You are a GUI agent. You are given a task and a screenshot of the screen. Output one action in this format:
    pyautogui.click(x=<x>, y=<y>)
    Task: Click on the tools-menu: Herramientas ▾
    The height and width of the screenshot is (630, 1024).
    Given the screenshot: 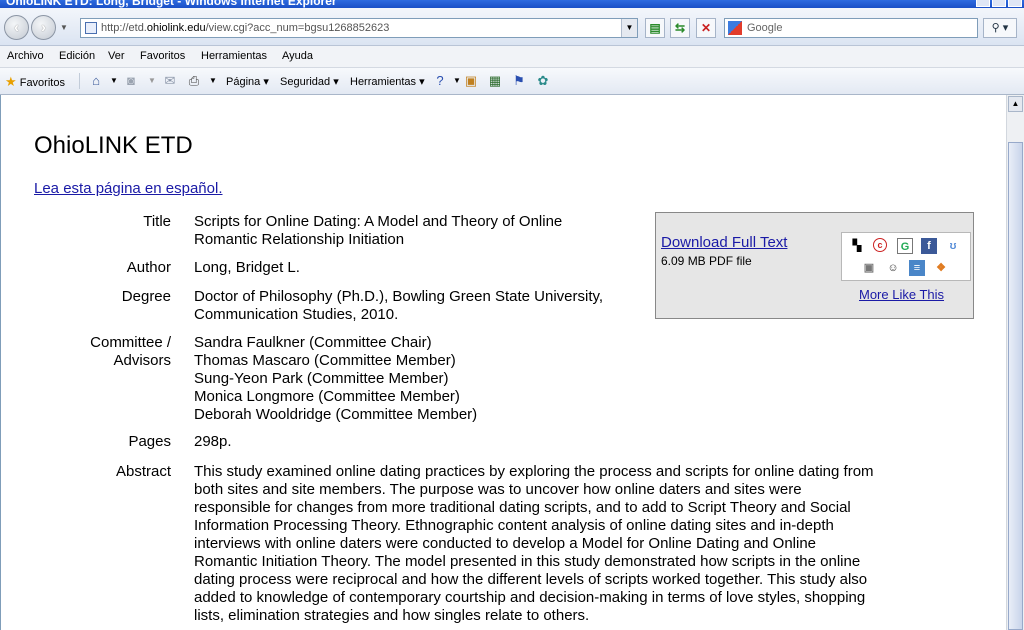 What is the action you would take?
    pyautogui.click(x=387, y=81)
    